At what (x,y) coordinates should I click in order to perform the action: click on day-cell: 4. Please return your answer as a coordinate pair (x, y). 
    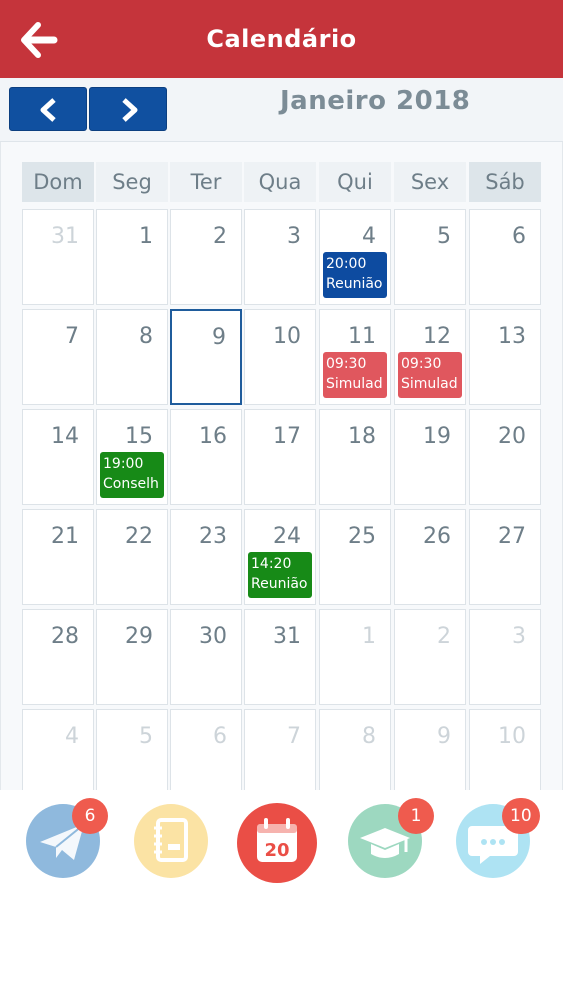
    Looking at the image, I should click on (58, 749).